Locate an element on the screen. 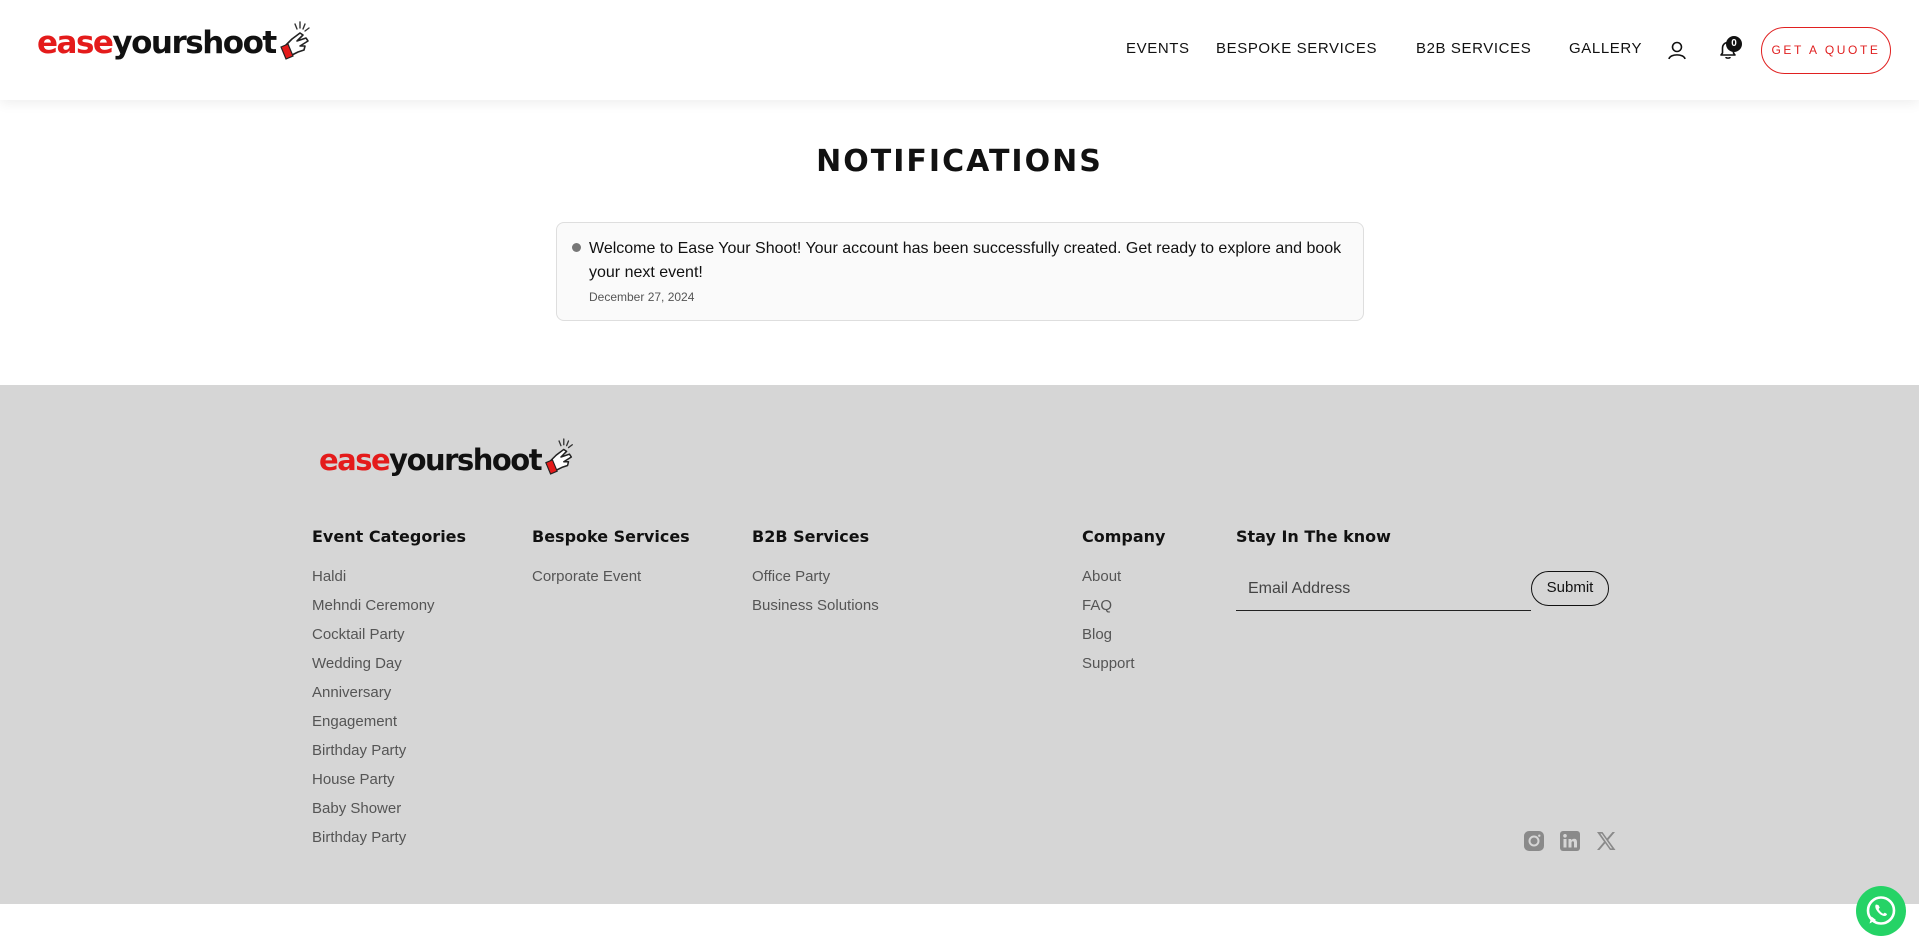 The height and width of the screenshot is (950, 1919). footer-link-blog: Blog is located at coordinates (1097, 634).